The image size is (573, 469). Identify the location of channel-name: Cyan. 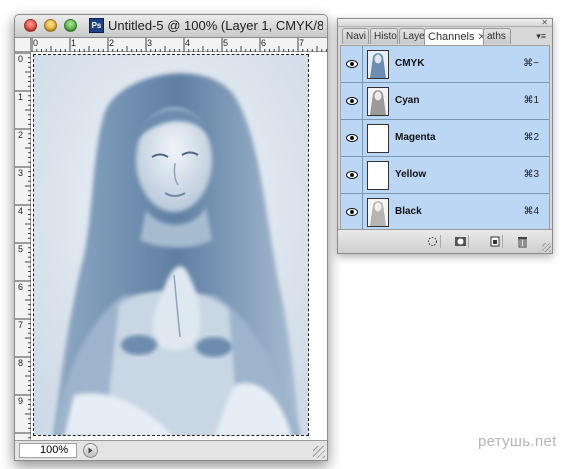
(407, 100).